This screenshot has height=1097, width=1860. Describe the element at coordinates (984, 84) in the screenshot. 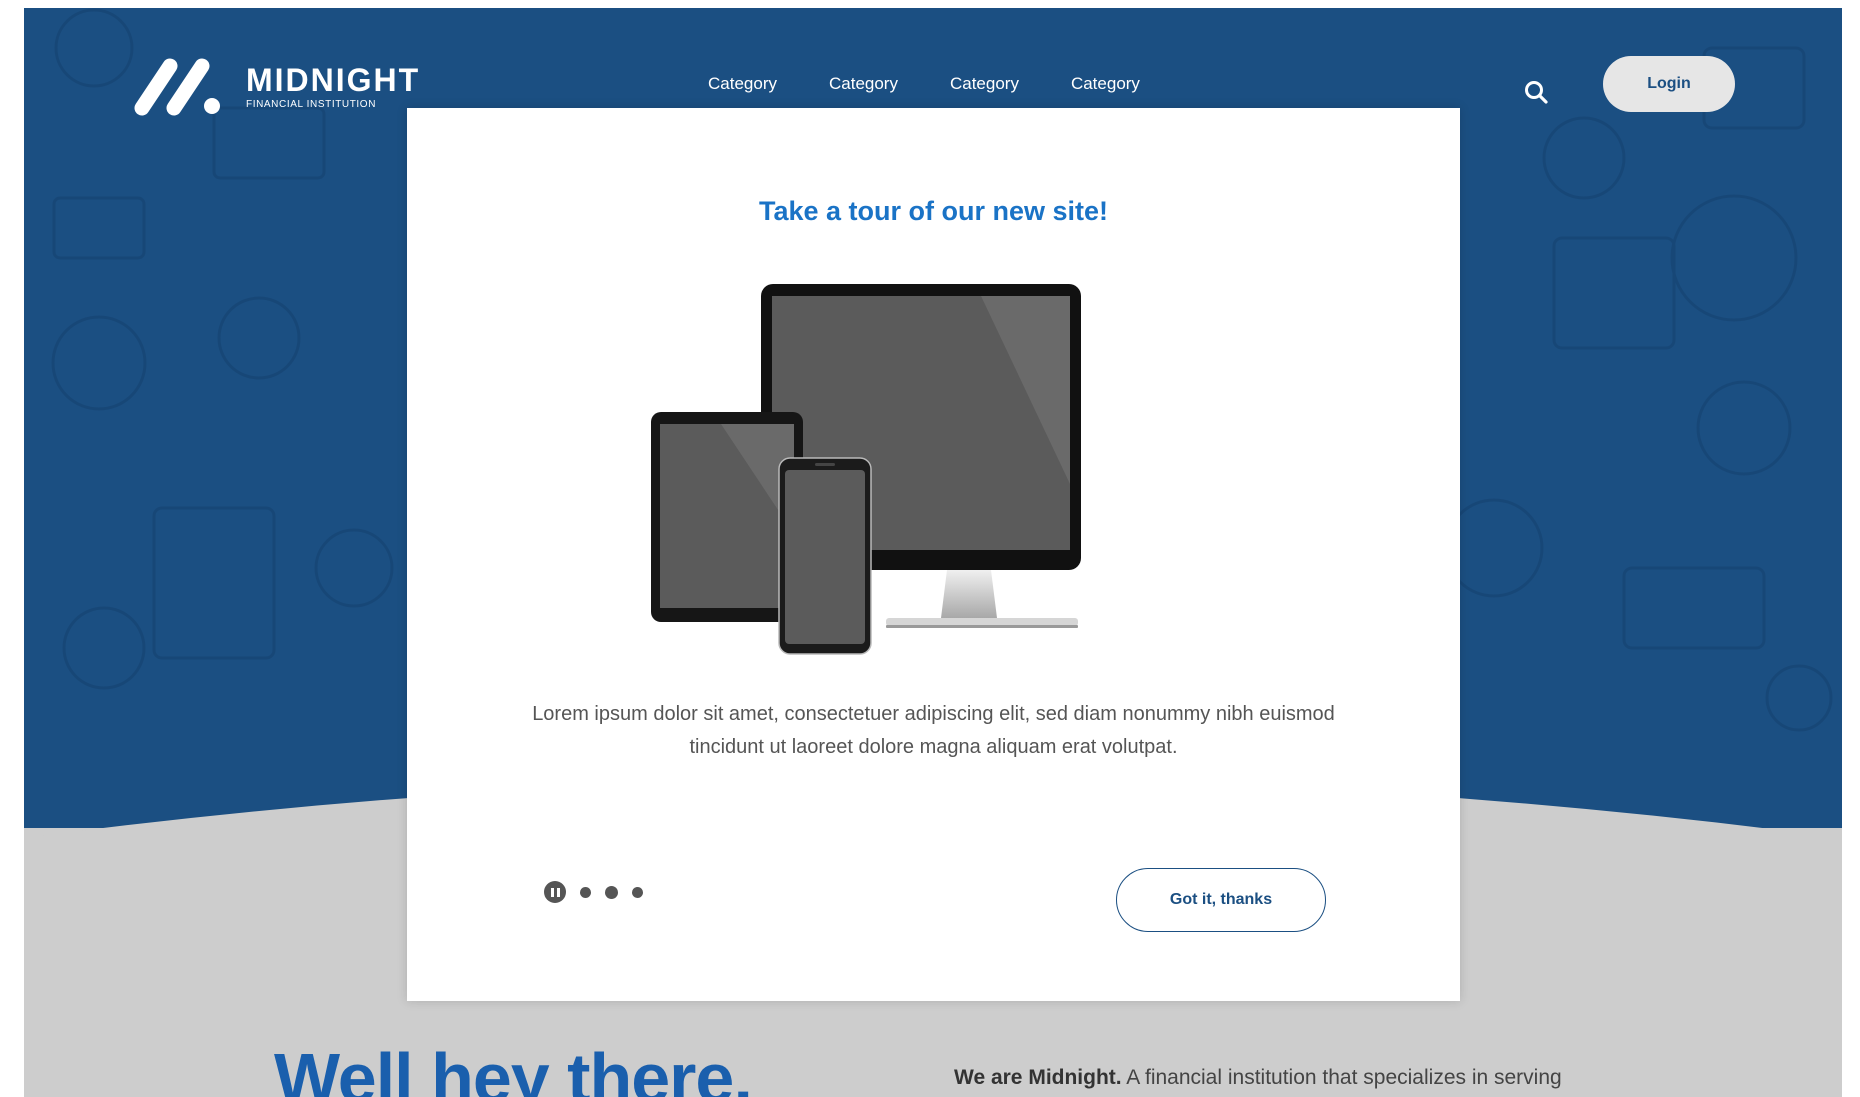

I see `nav-item-category-3: Category` at that location.